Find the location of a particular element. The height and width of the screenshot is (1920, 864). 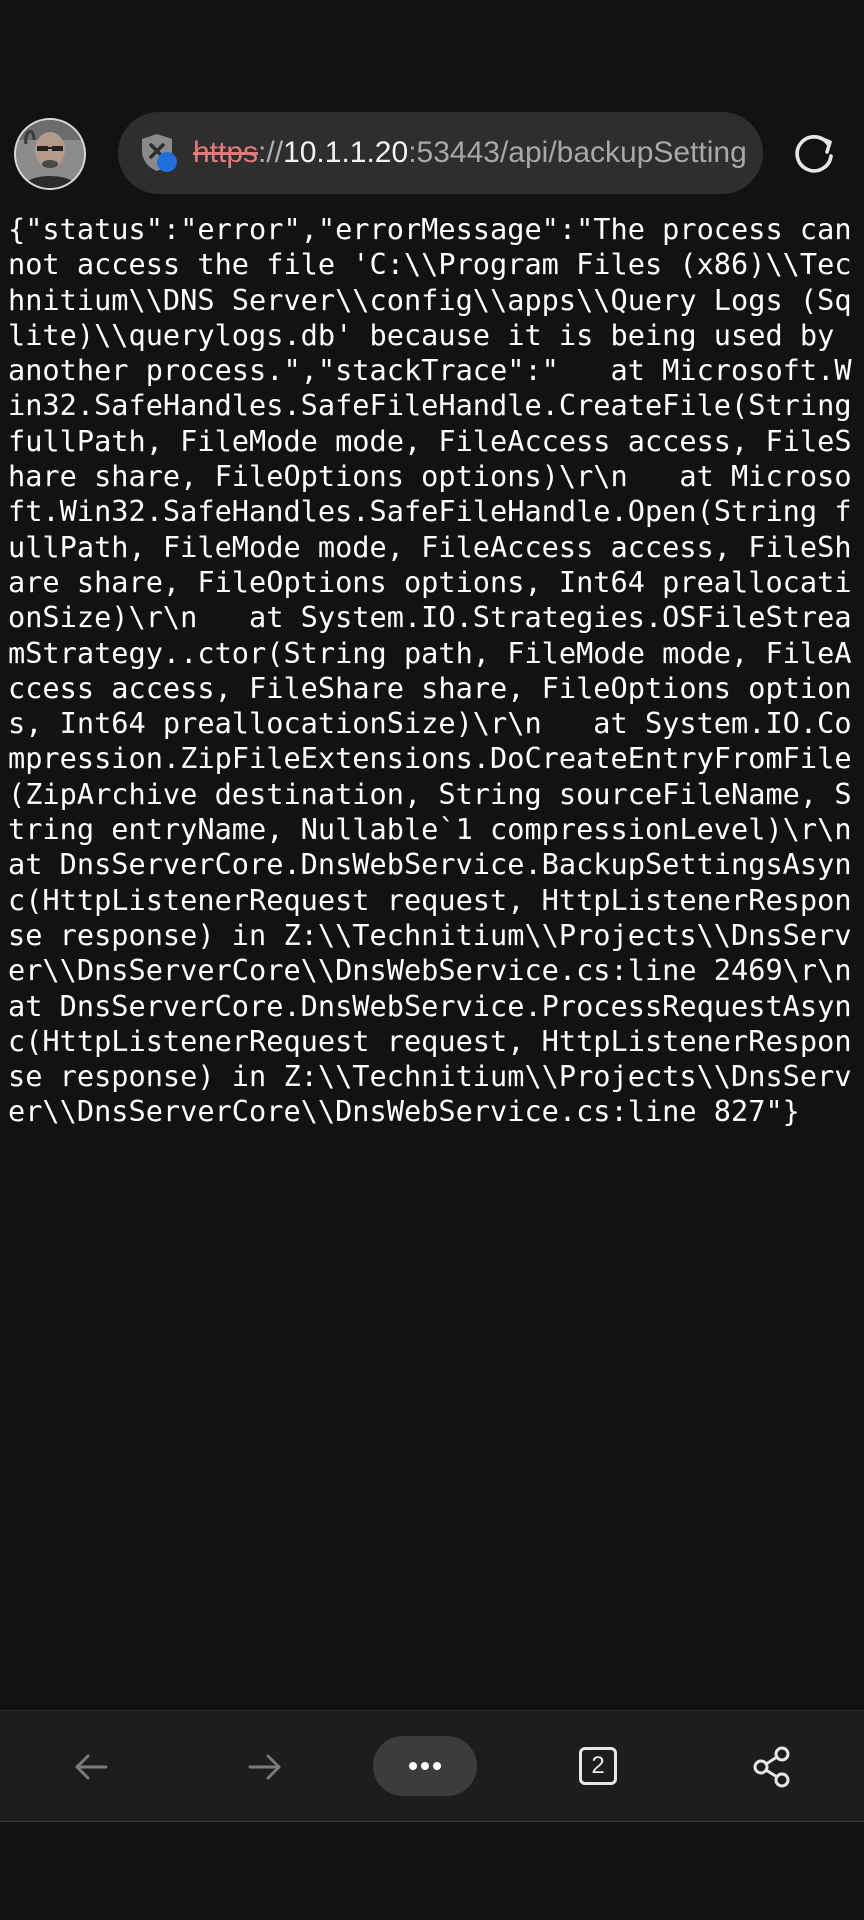

url-scheme: https is located at coordinates (226, 152).